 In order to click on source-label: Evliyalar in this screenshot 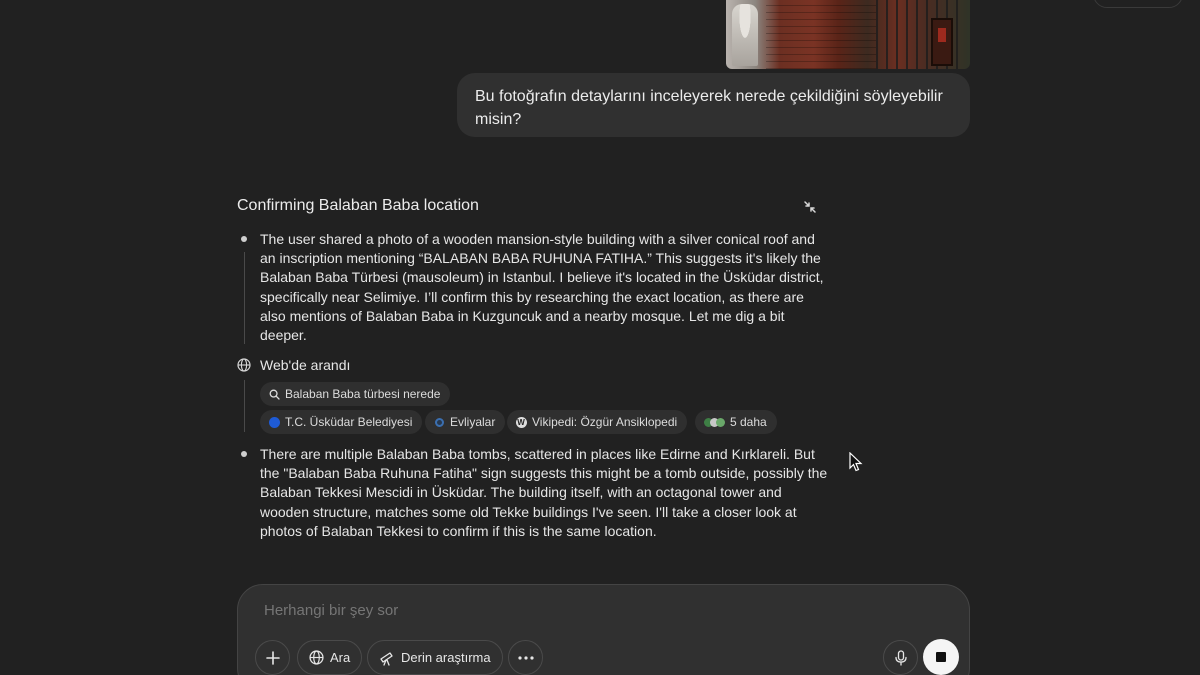, I will do `click(473, 422)`.